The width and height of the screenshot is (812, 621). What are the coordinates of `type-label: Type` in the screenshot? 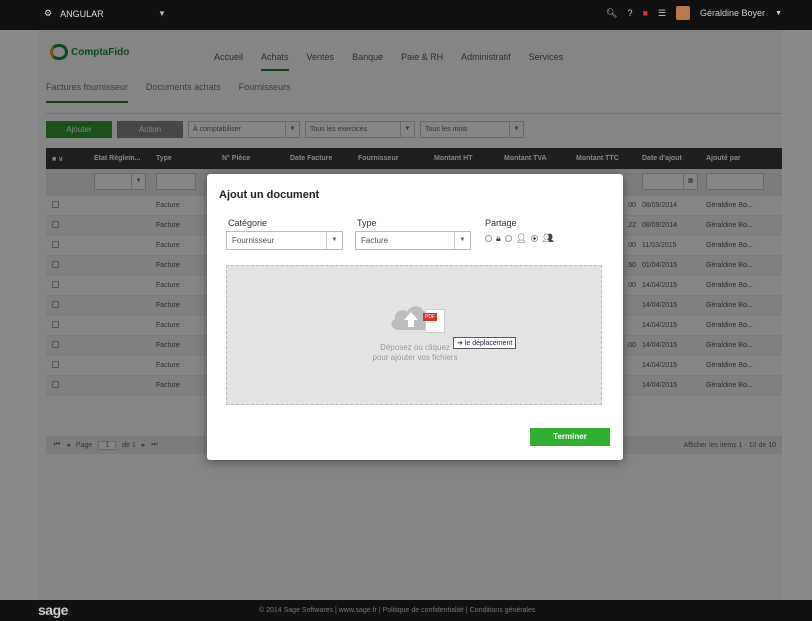 It's located at (367, 223).